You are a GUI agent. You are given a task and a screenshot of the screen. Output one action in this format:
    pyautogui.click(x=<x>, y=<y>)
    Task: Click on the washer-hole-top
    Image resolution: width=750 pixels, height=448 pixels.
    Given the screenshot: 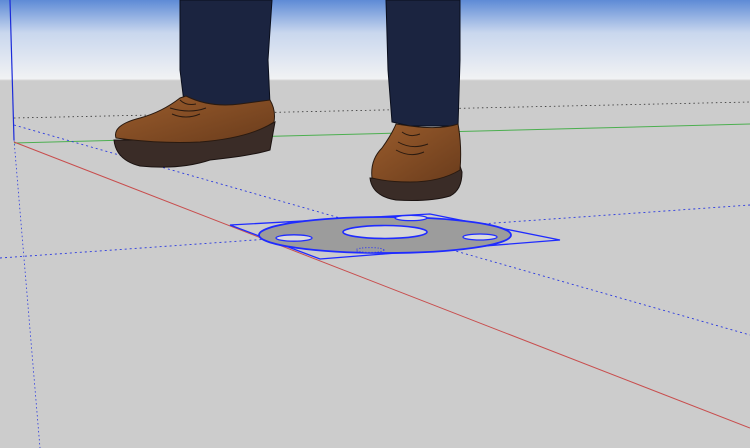 What is the action you would take?
    pyautogui.click(x=411, y=218)
    